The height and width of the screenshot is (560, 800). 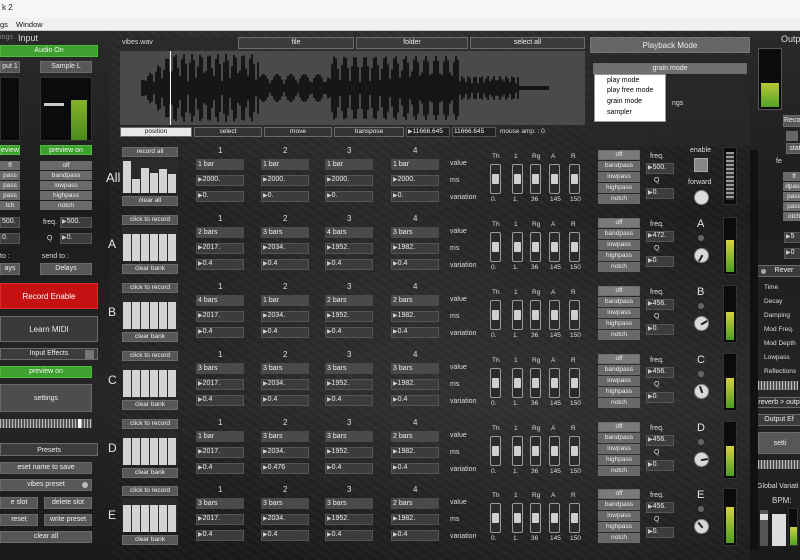 I want to click on filter-option: otch, so click(x=791, y=216).